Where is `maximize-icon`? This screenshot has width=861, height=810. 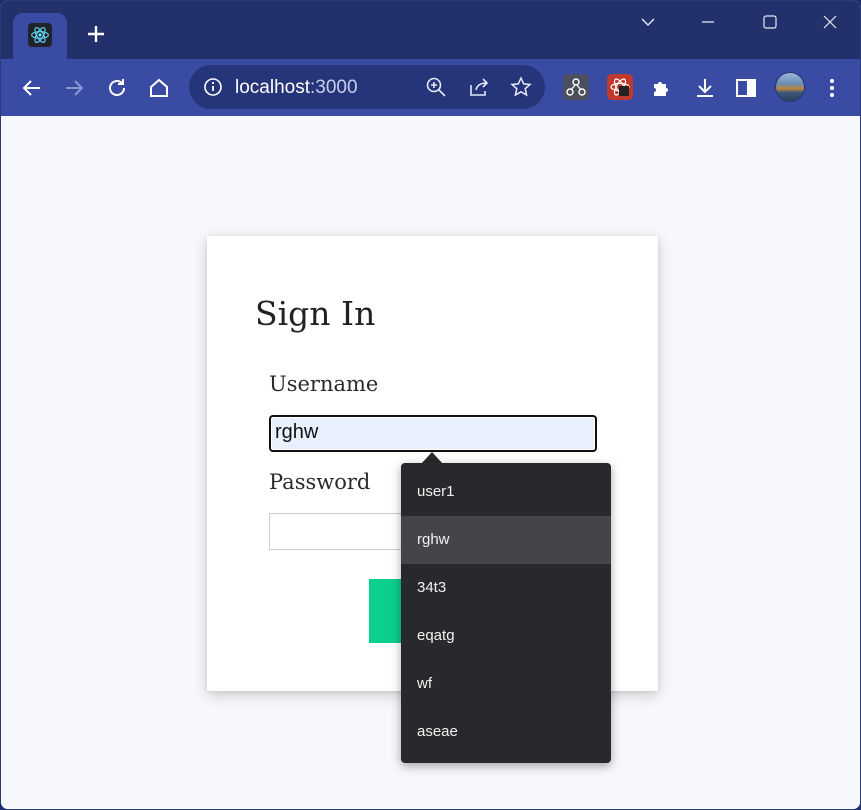
maximize-icon is located at coordinates (770, 22).